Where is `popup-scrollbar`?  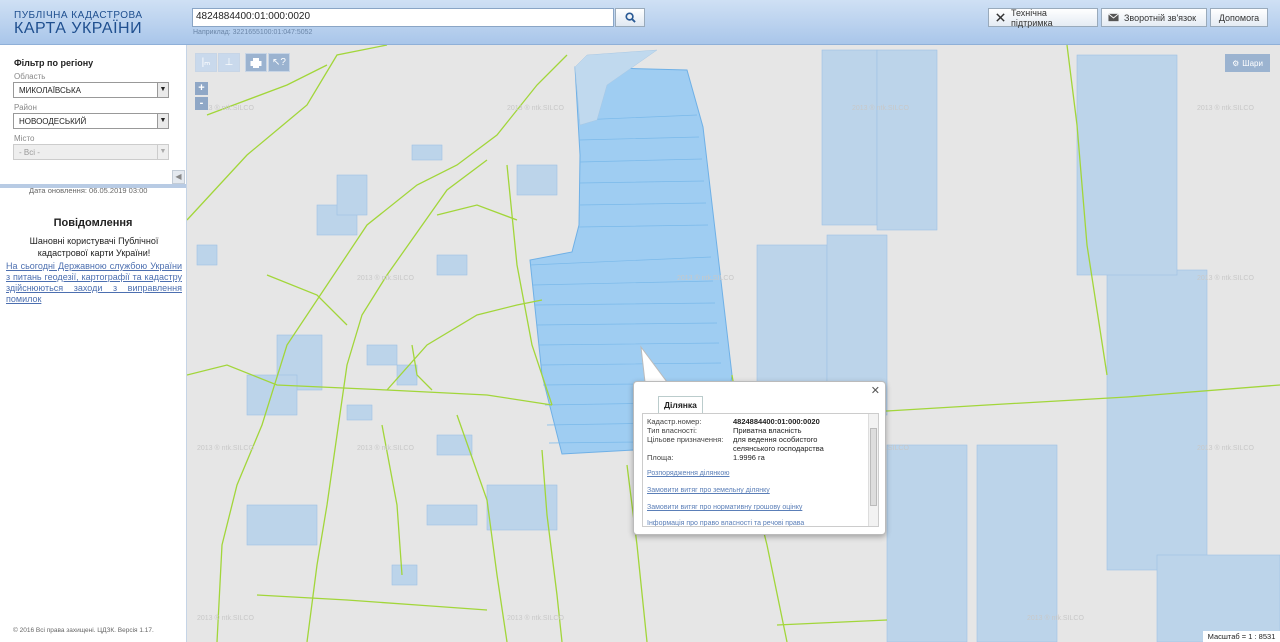
popup-scrollbar is located at coordinates (873, 470).